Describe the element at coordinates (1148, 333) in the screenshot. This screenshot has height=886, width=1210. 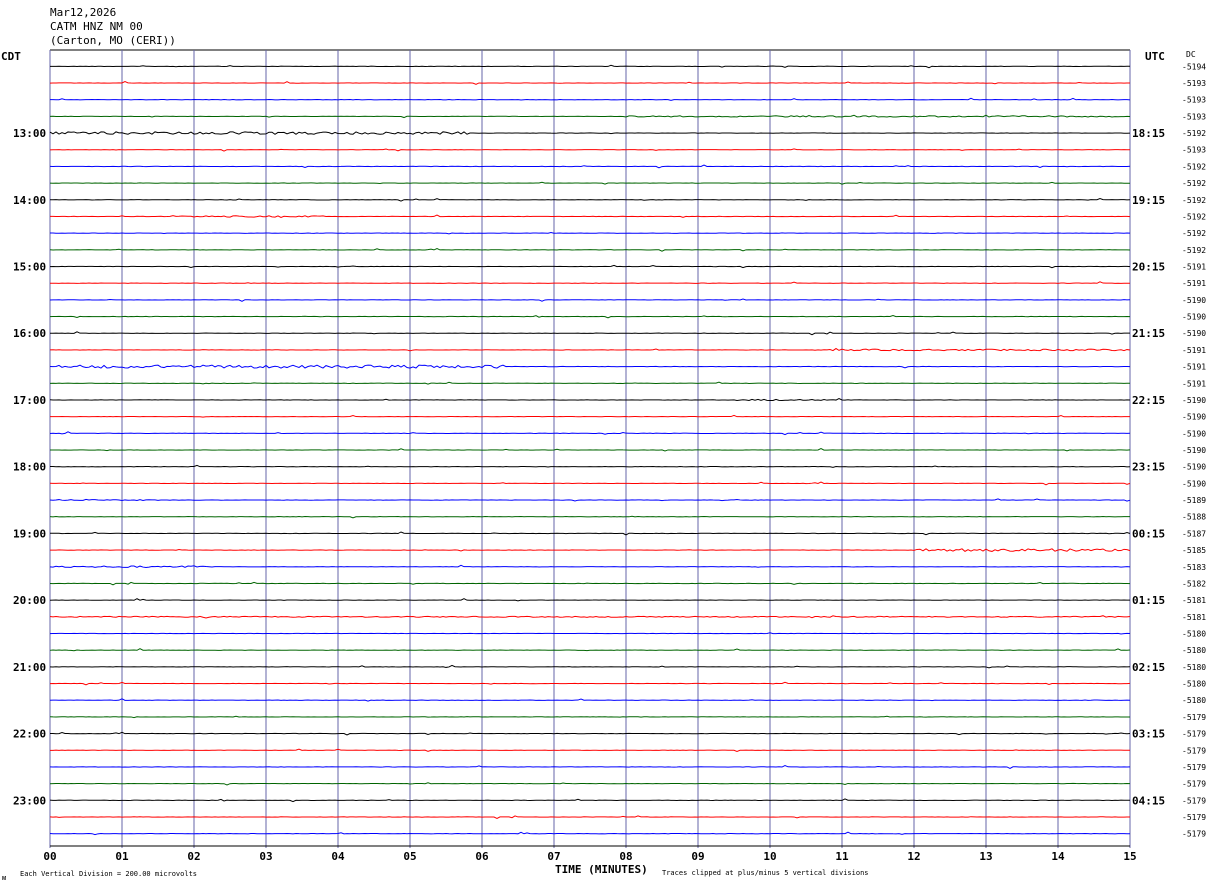
I see `right-hour-label: 21:15` at that location.